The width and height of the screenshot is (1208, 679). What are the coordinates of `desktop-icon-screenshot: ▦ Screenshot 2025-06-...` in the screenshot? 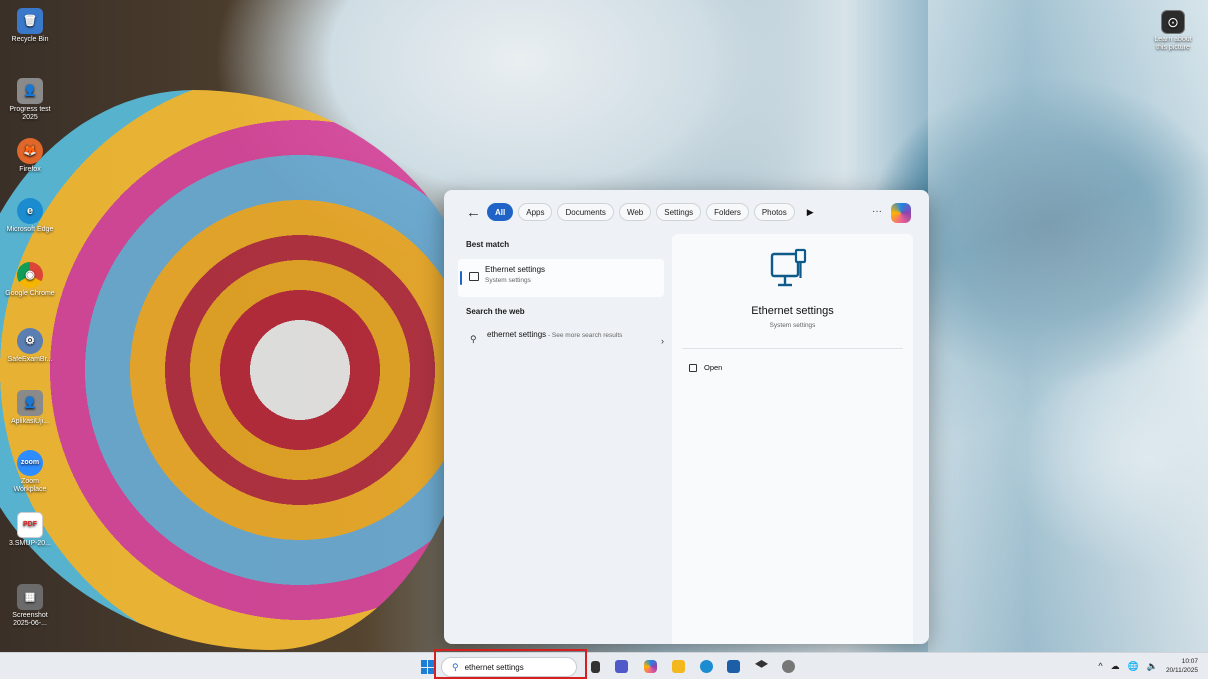 It's located at (30, 606).